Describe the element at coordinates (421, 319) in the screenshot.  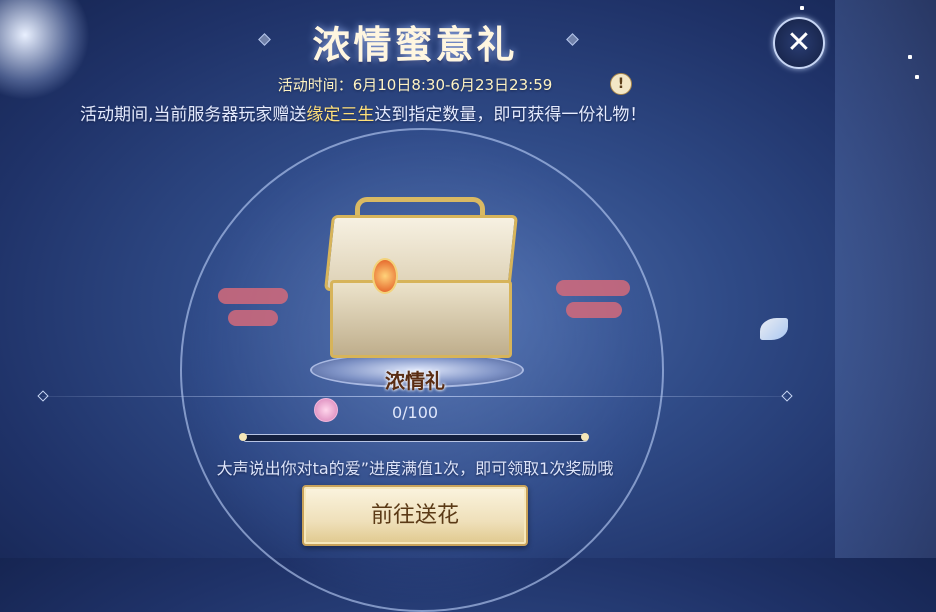
I see `chest-body` at that location.